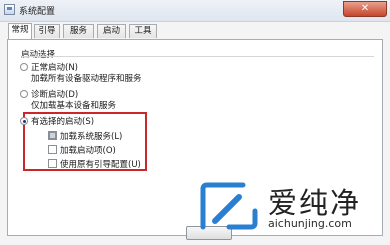 Image resolution: width=390 pixels, height=245 pixels. Describe the element at coordinates (52, 149) in the screenshot. I see `load-startup-items-checkbox` at that location.